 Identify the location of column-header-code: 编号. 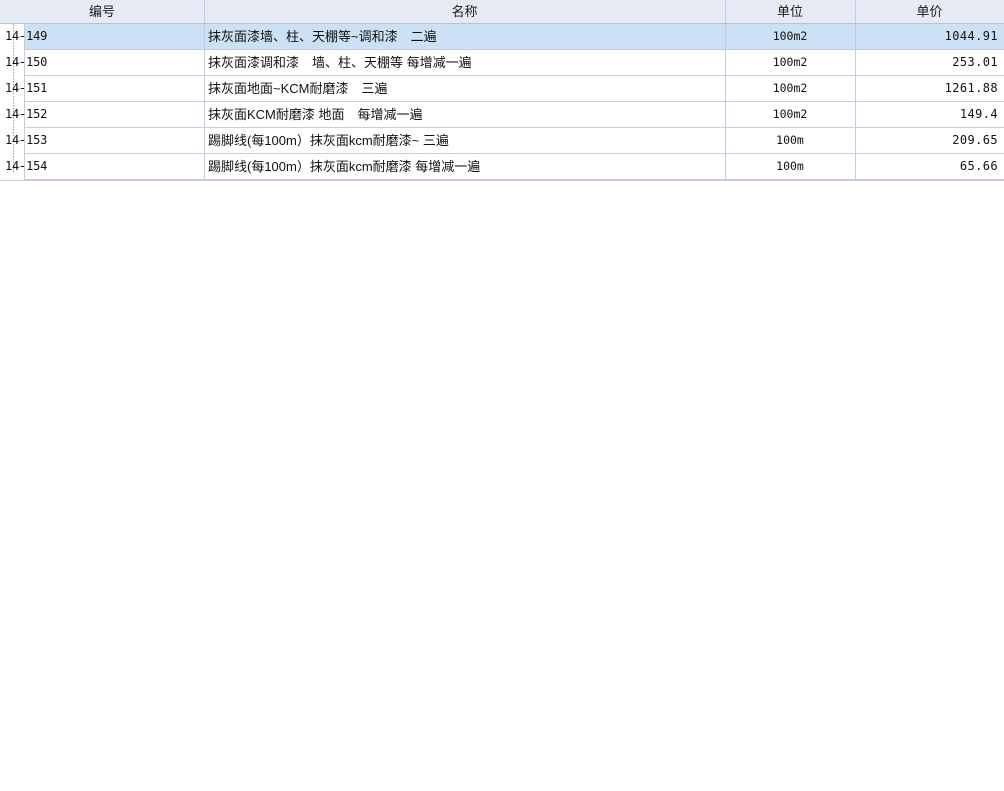
(102, 11).